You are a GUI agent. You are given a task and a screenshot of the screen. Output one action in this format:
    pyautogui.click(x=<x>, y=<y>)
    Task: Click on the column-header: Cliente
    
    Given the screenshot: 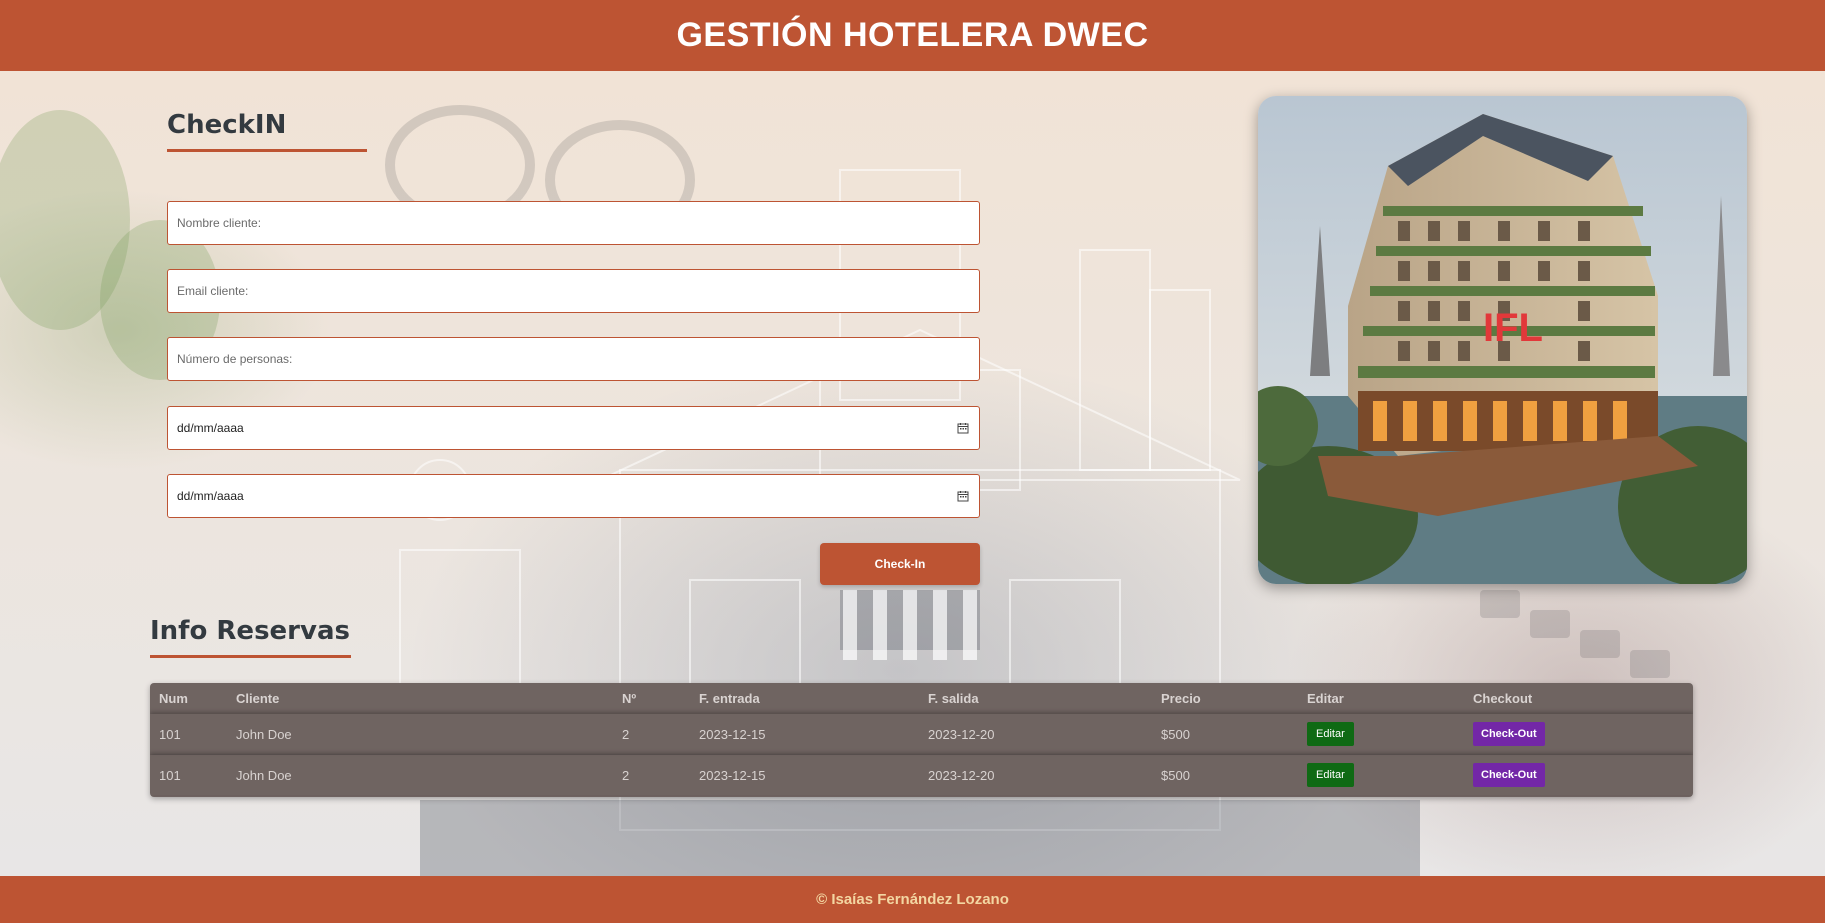 What is the action you would take?
    pyautogui.click(x=258, y=698)
    